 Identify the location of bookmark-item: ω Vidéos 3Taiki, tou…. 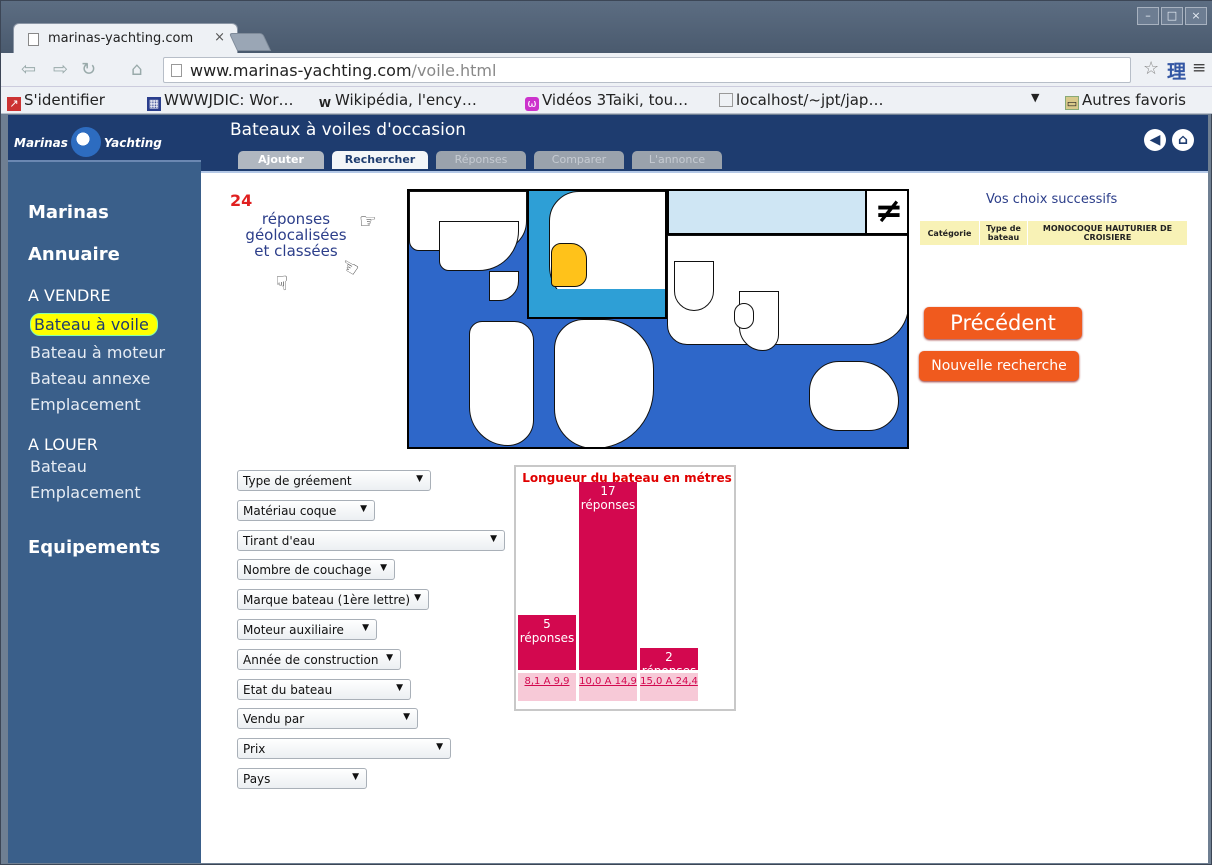
(606, 101).